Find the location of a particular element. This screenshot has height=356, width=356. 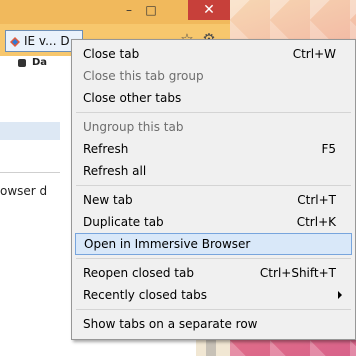

window-close-button: ✕ is located at coordinates (209, 10).